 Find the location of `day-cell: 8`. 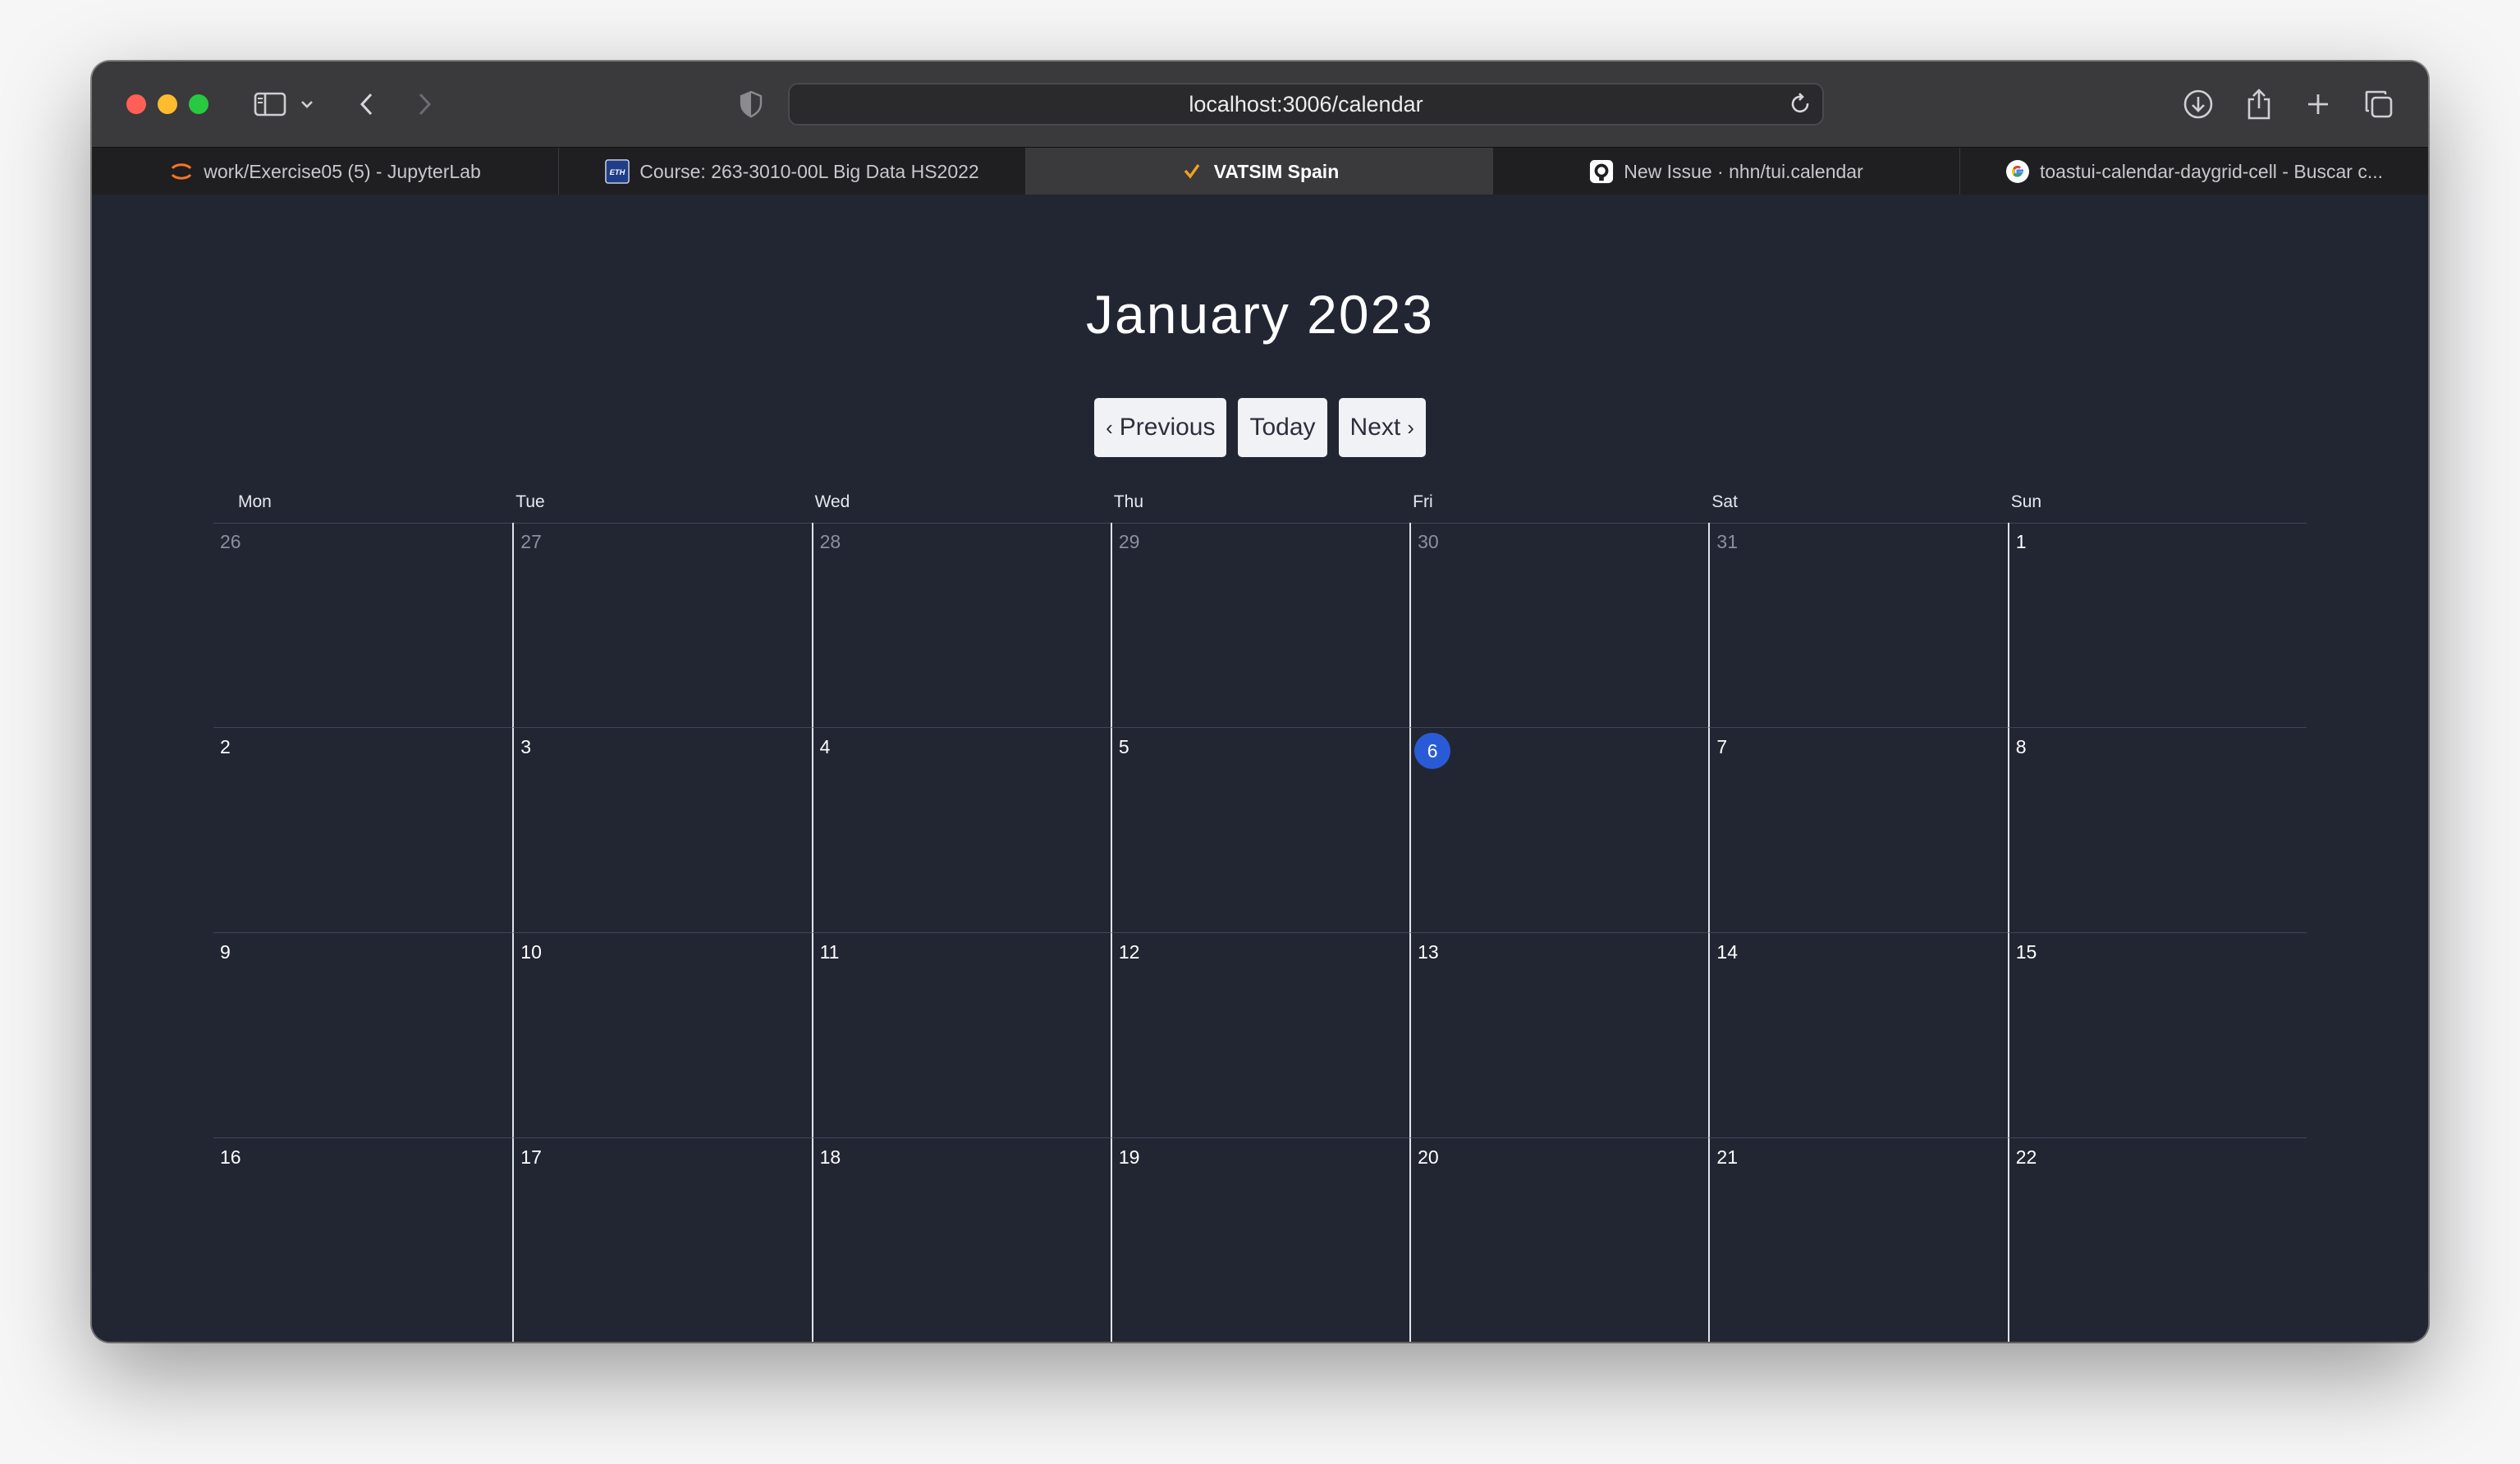

day-cell: 8 is located at coordinates (2157, 830).